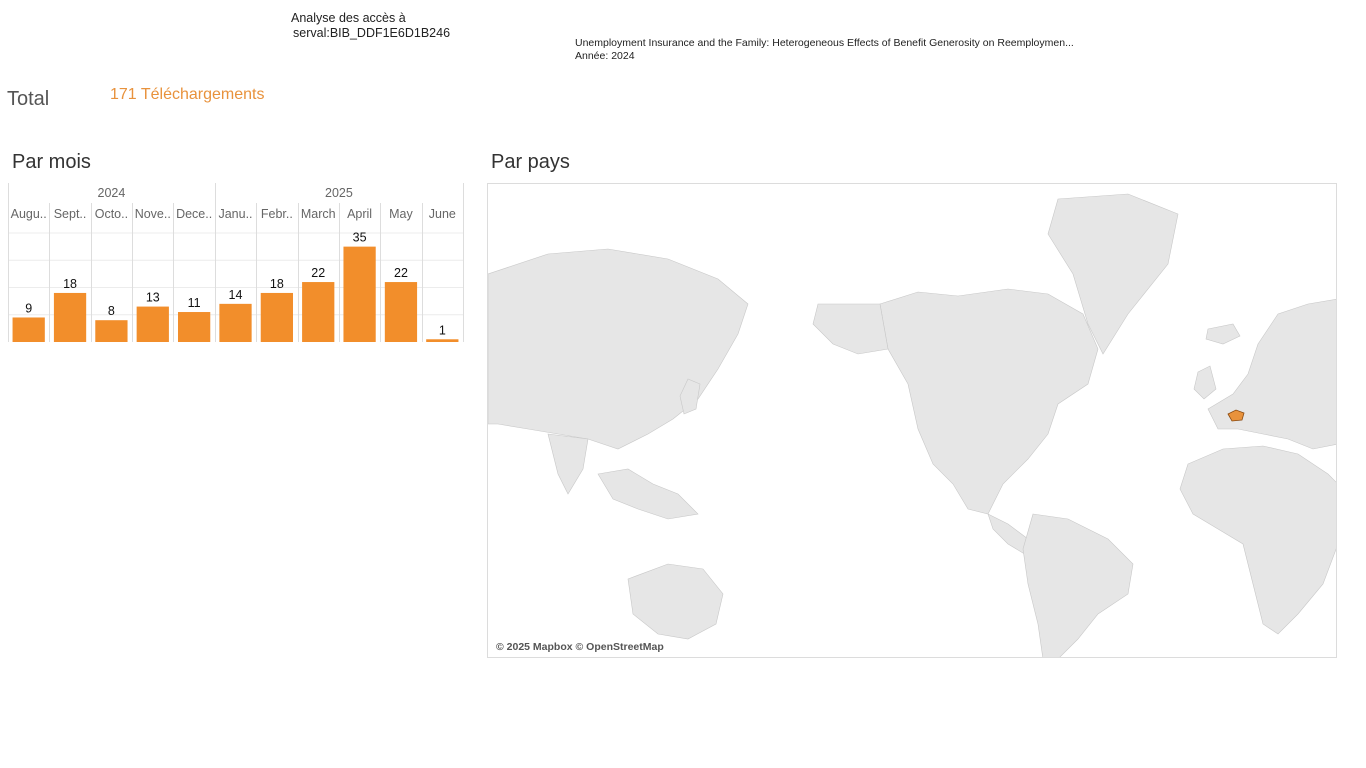 This screenshot has width=1366, height=768. Describe the element at coordinates (111, 311) in the screenshot. I see `bar-value-label: 8` at that location.